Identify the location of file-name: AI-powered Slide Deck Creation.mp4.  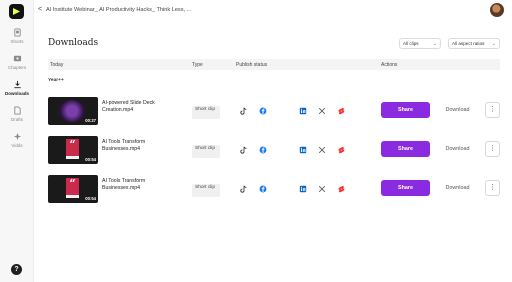
(128, 106).